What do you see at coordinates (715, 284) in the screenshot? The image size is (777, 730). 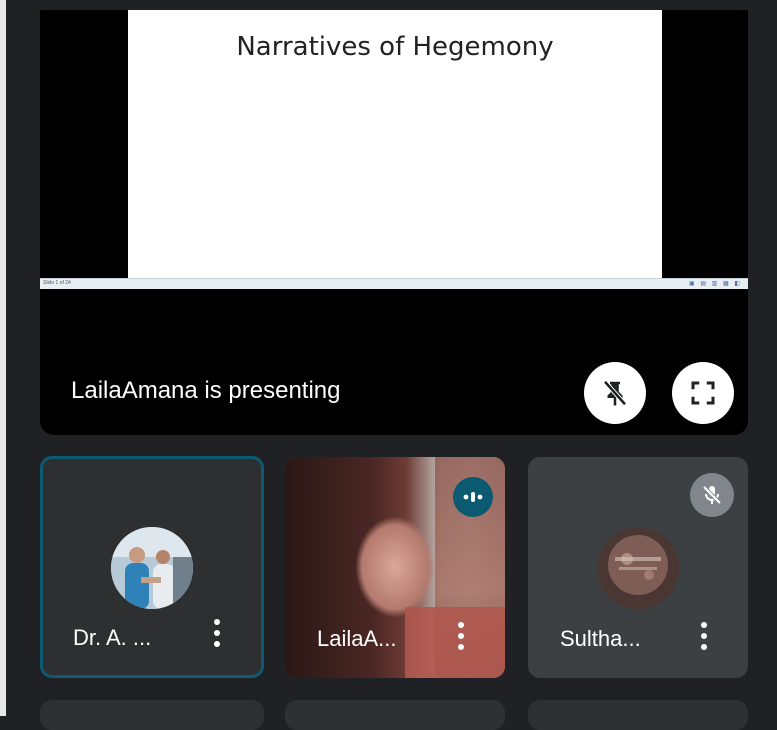 I see `slide-view-icons: ▣ ▤ ▥ ▦ ◧` at bounding box center [715, 284].